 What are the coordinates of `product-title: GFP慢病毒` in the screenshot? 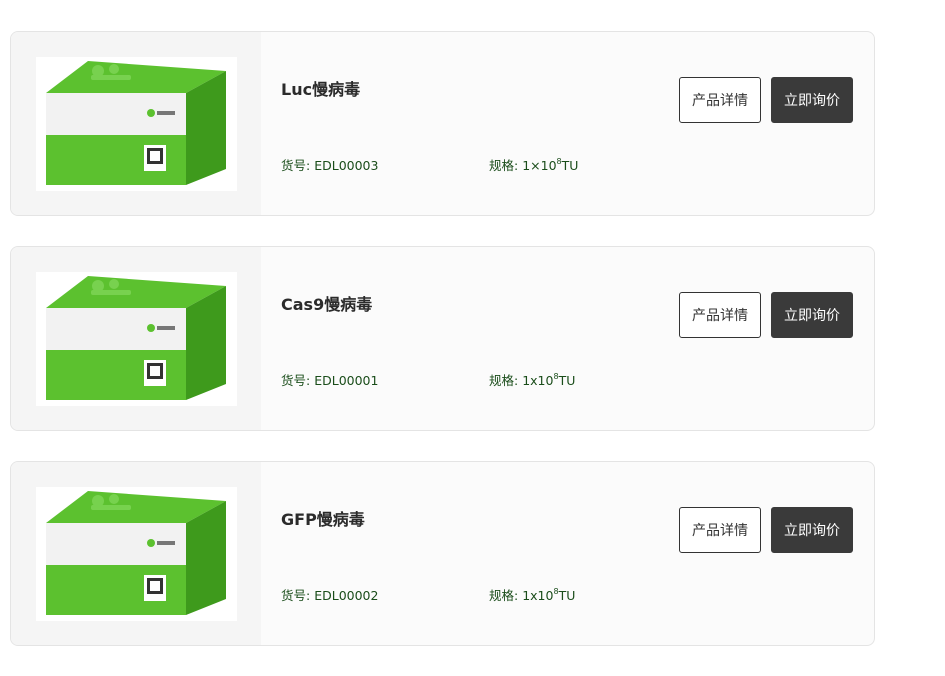 It's located at (323, 518).